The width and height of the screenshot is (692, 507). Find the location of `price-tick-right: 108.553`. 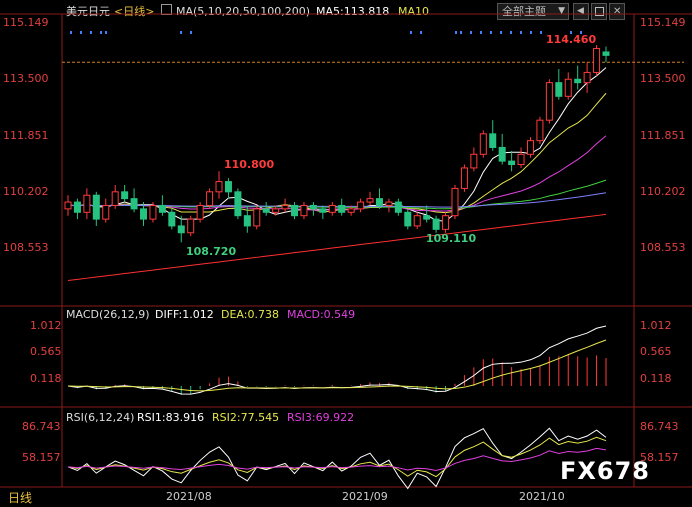

price-tick-right: 108.553 is located at coordinates (663, 247).